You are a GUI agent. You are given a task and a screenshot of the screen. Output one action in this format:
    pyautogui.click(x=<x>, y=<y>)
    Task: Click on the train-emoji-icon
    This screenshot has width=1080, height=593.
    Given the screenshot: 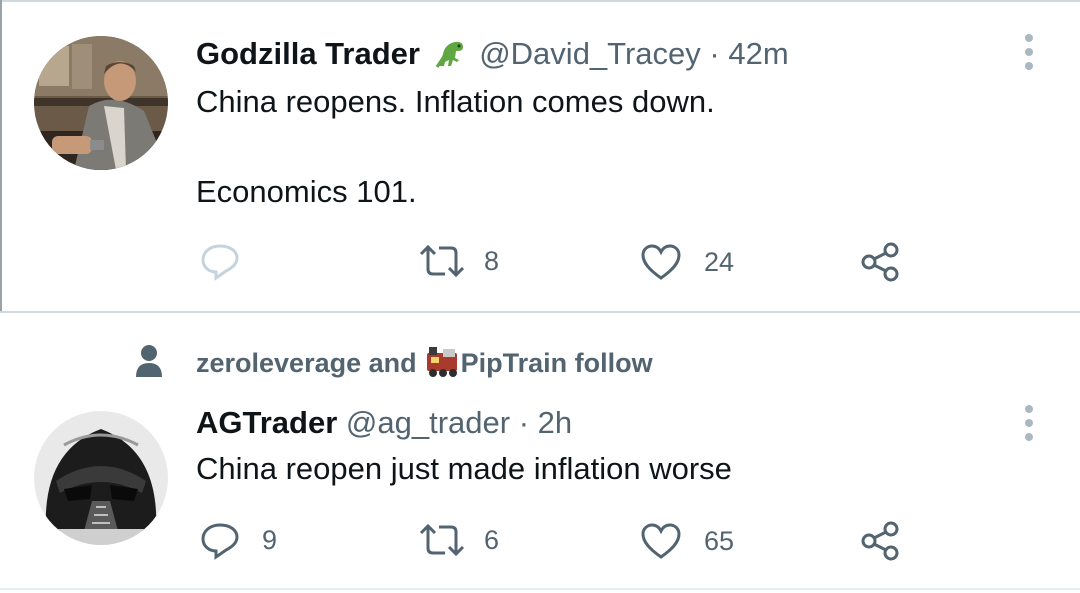 What is the action you would take?
    pyautogui.click(x=442, y=364)
    